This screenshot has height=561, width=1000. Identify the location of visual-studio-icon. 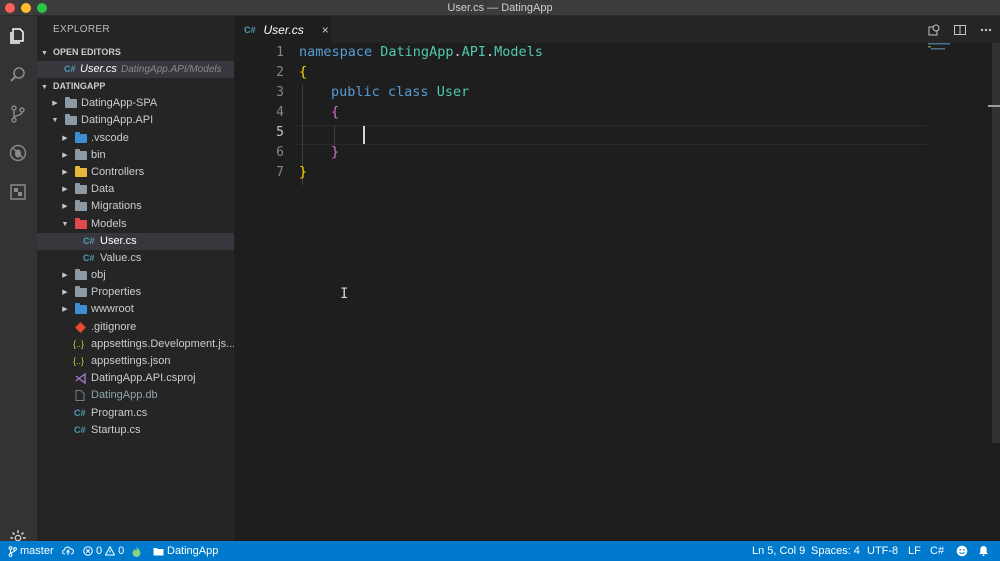
(81, 378).